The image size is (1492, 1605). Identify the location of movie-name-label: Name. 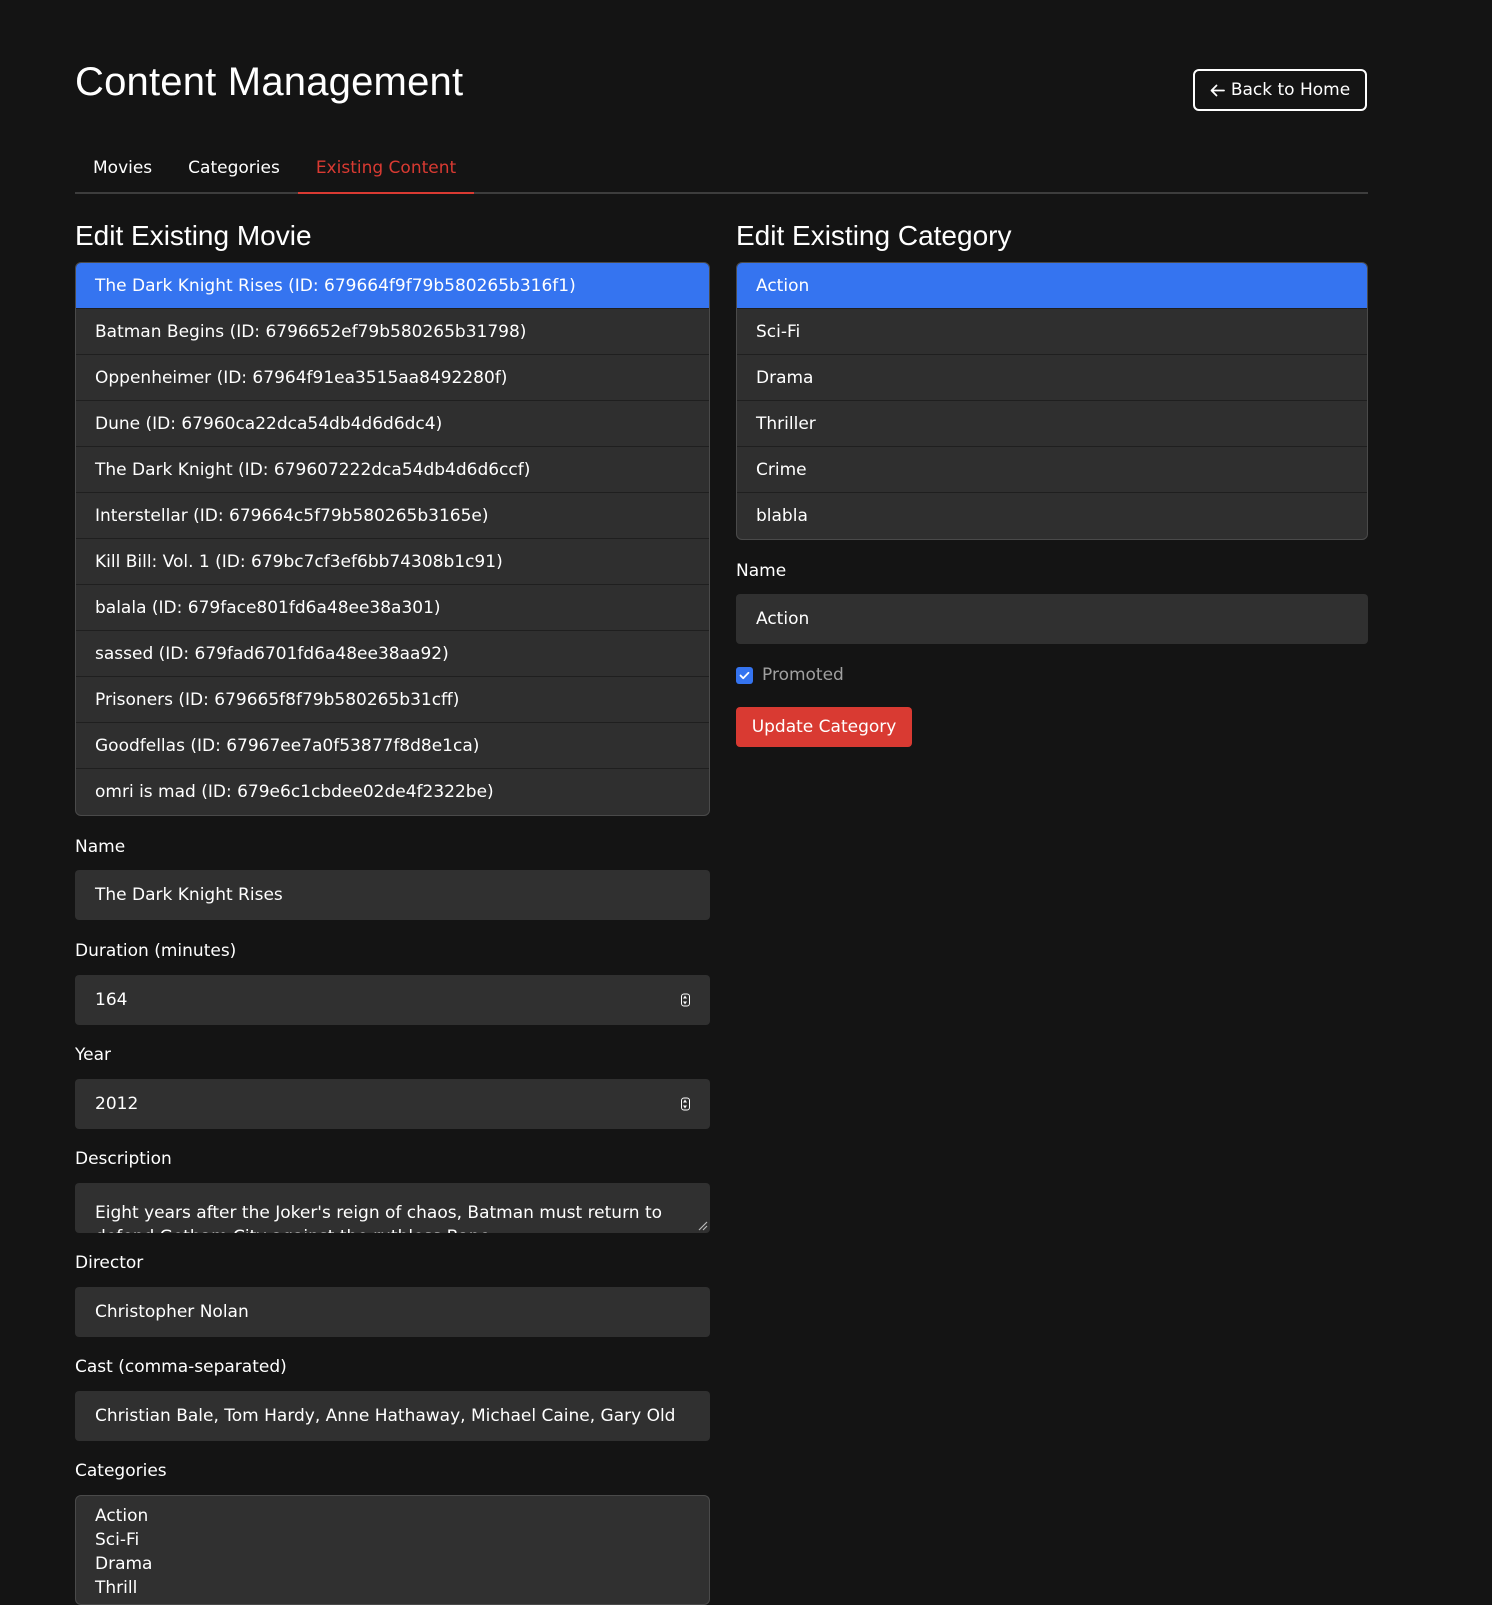
(100, 847).